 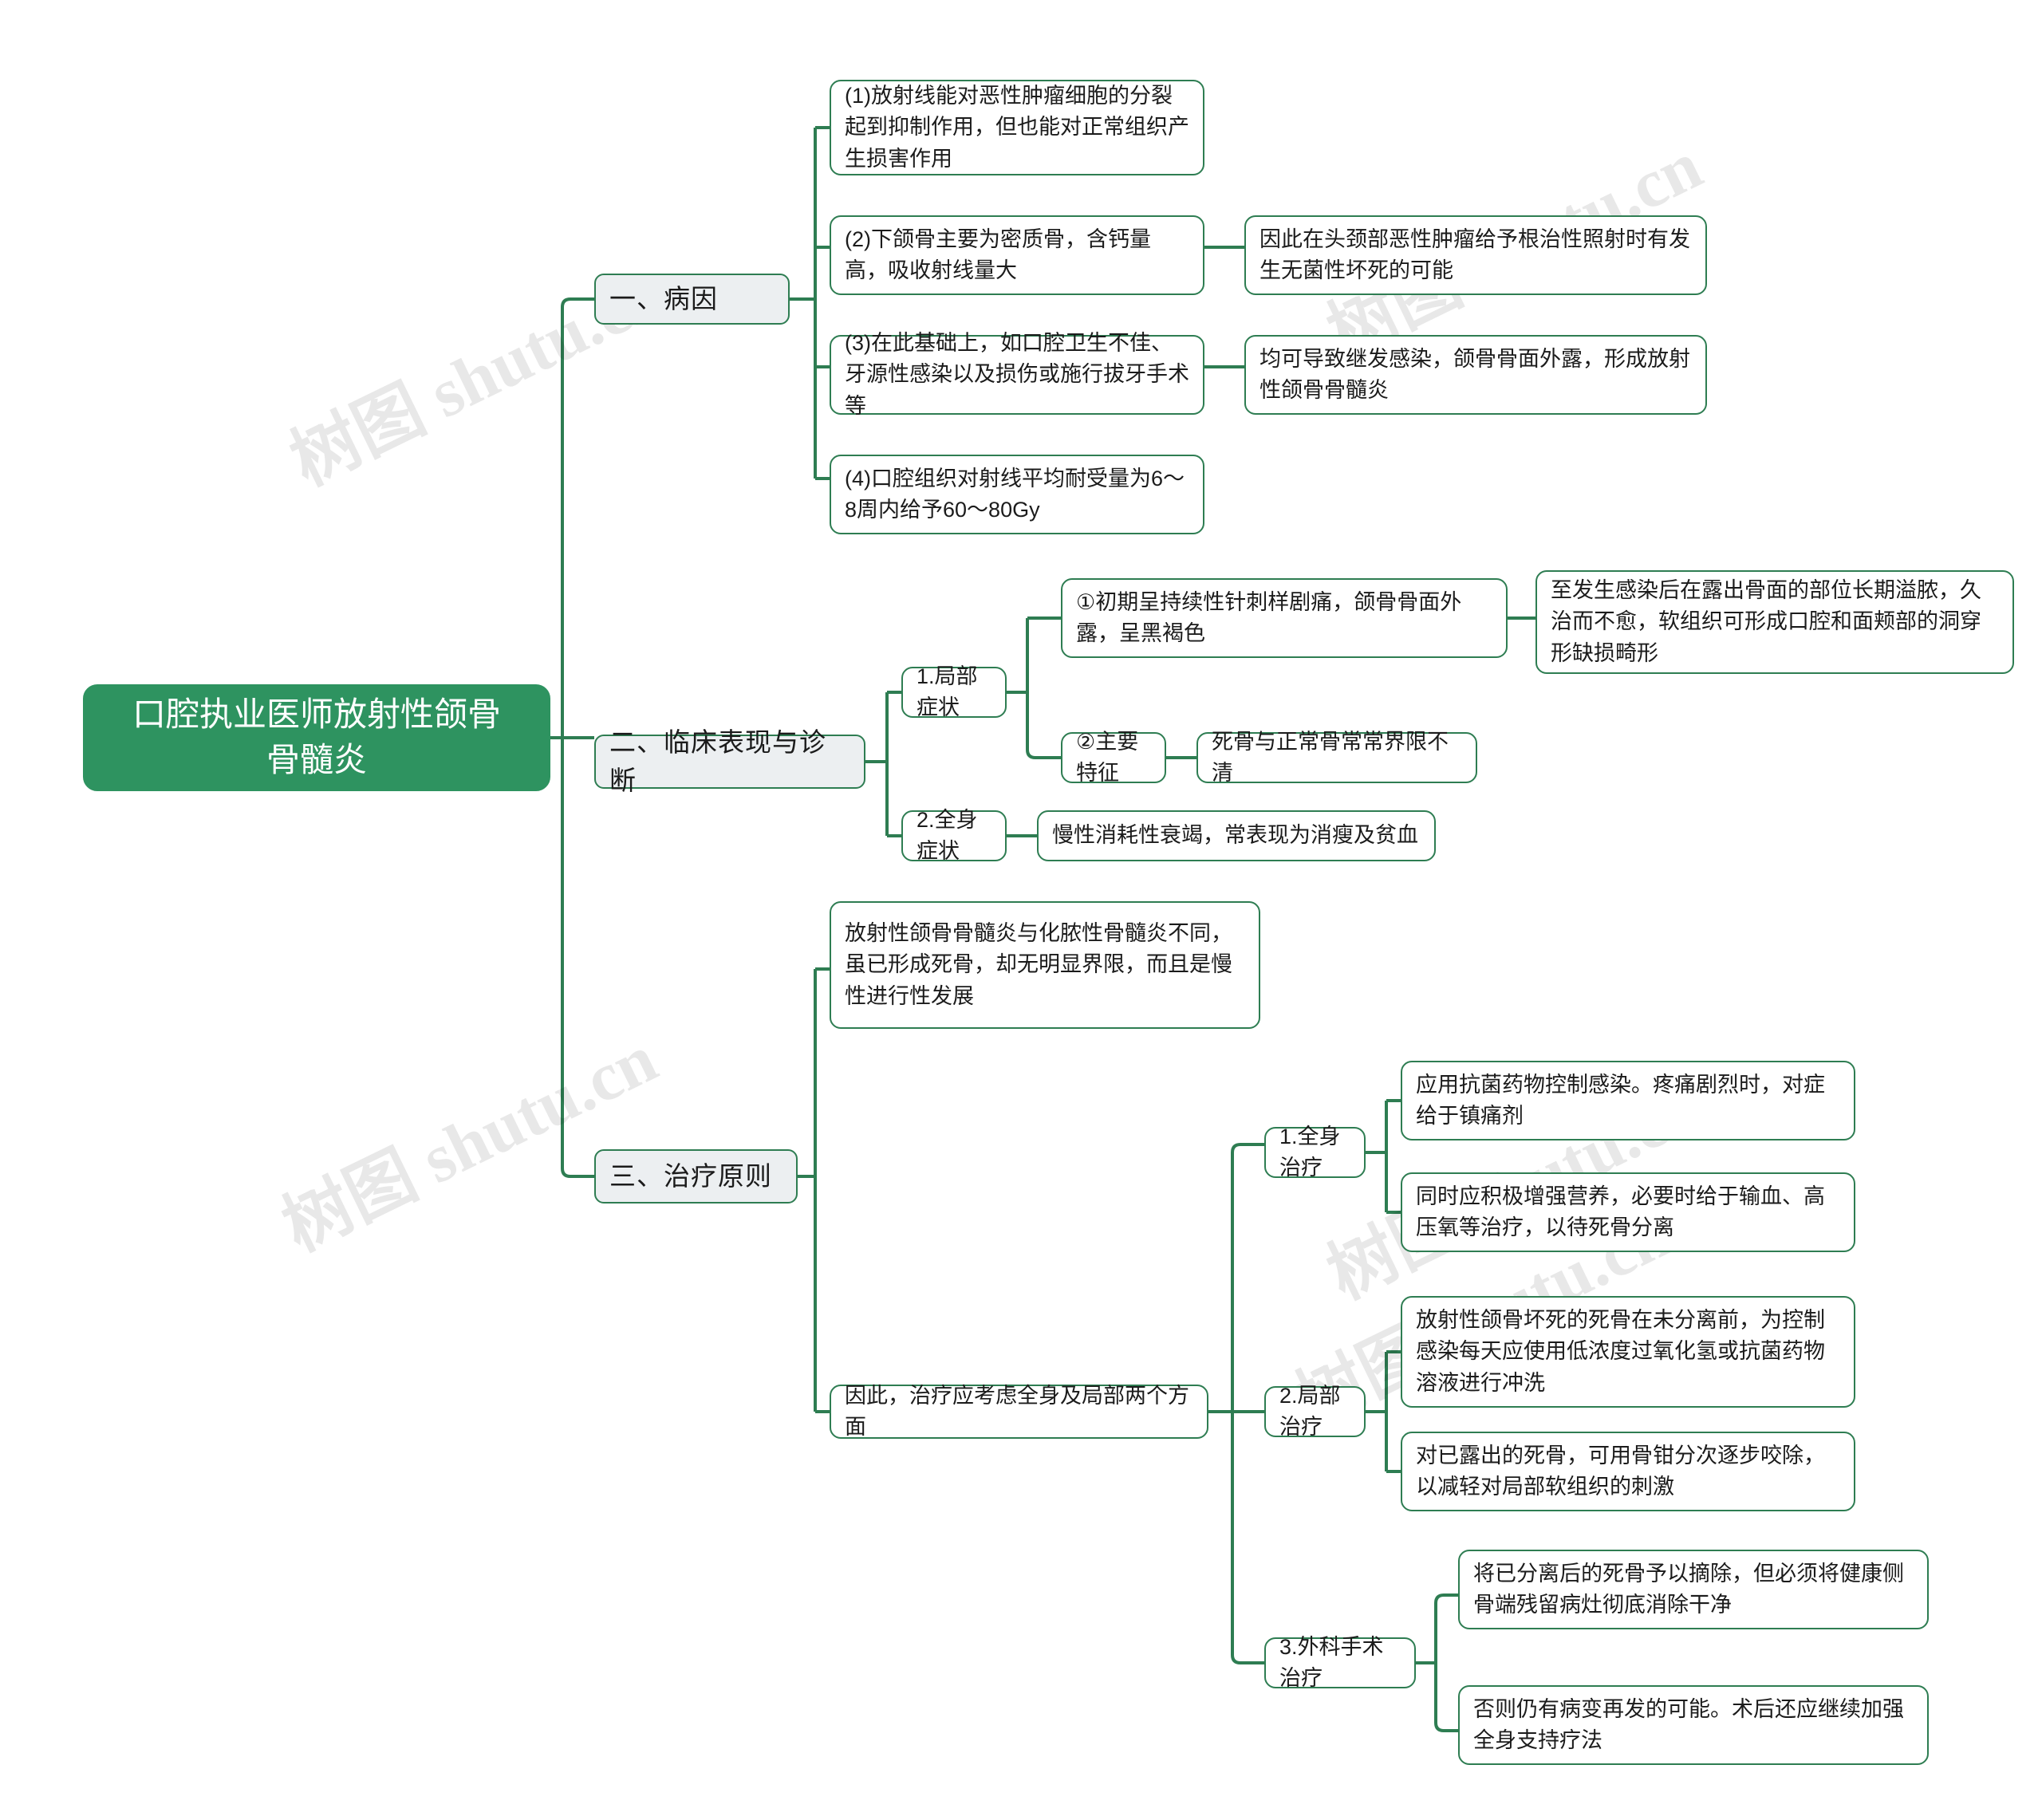 I want to click on root-node: 口腔执业医师放射性颌骨 骨髓炎, so click(x=316, y=737).